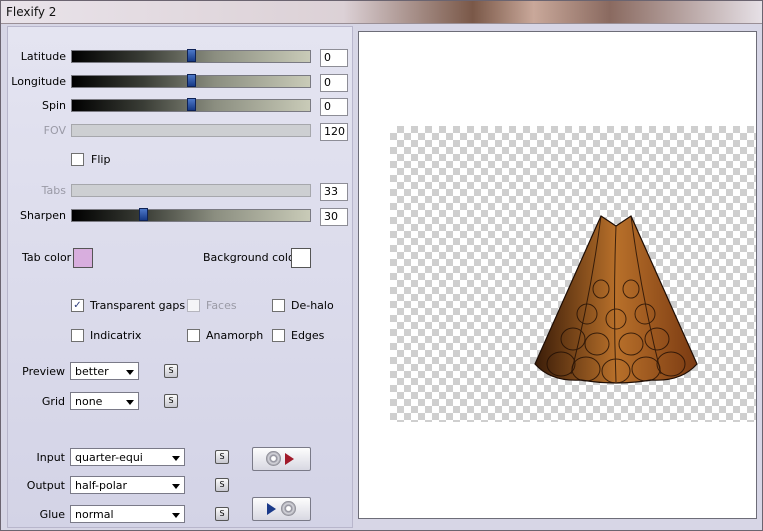 The height and width of the screenshot is (531, 763). What do you see at coordinates (53, 401) in the screenshot?
I see `grid-label: Grid` at bounding box center [53, 401].